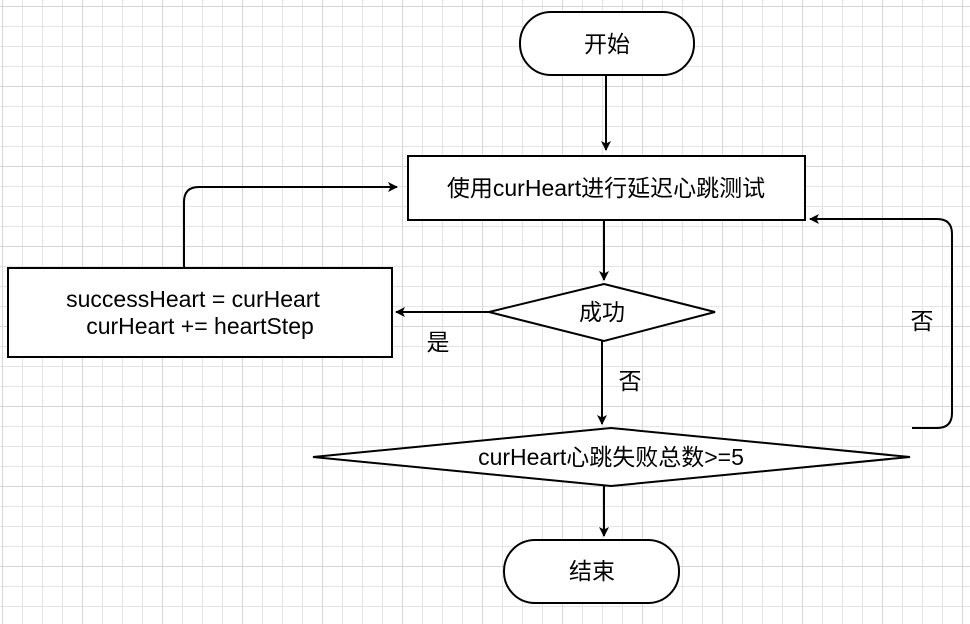 This screenshot has height=624, width=970. I want to click on update-label-line1: successHeart = curHeart, so click(193, 299).